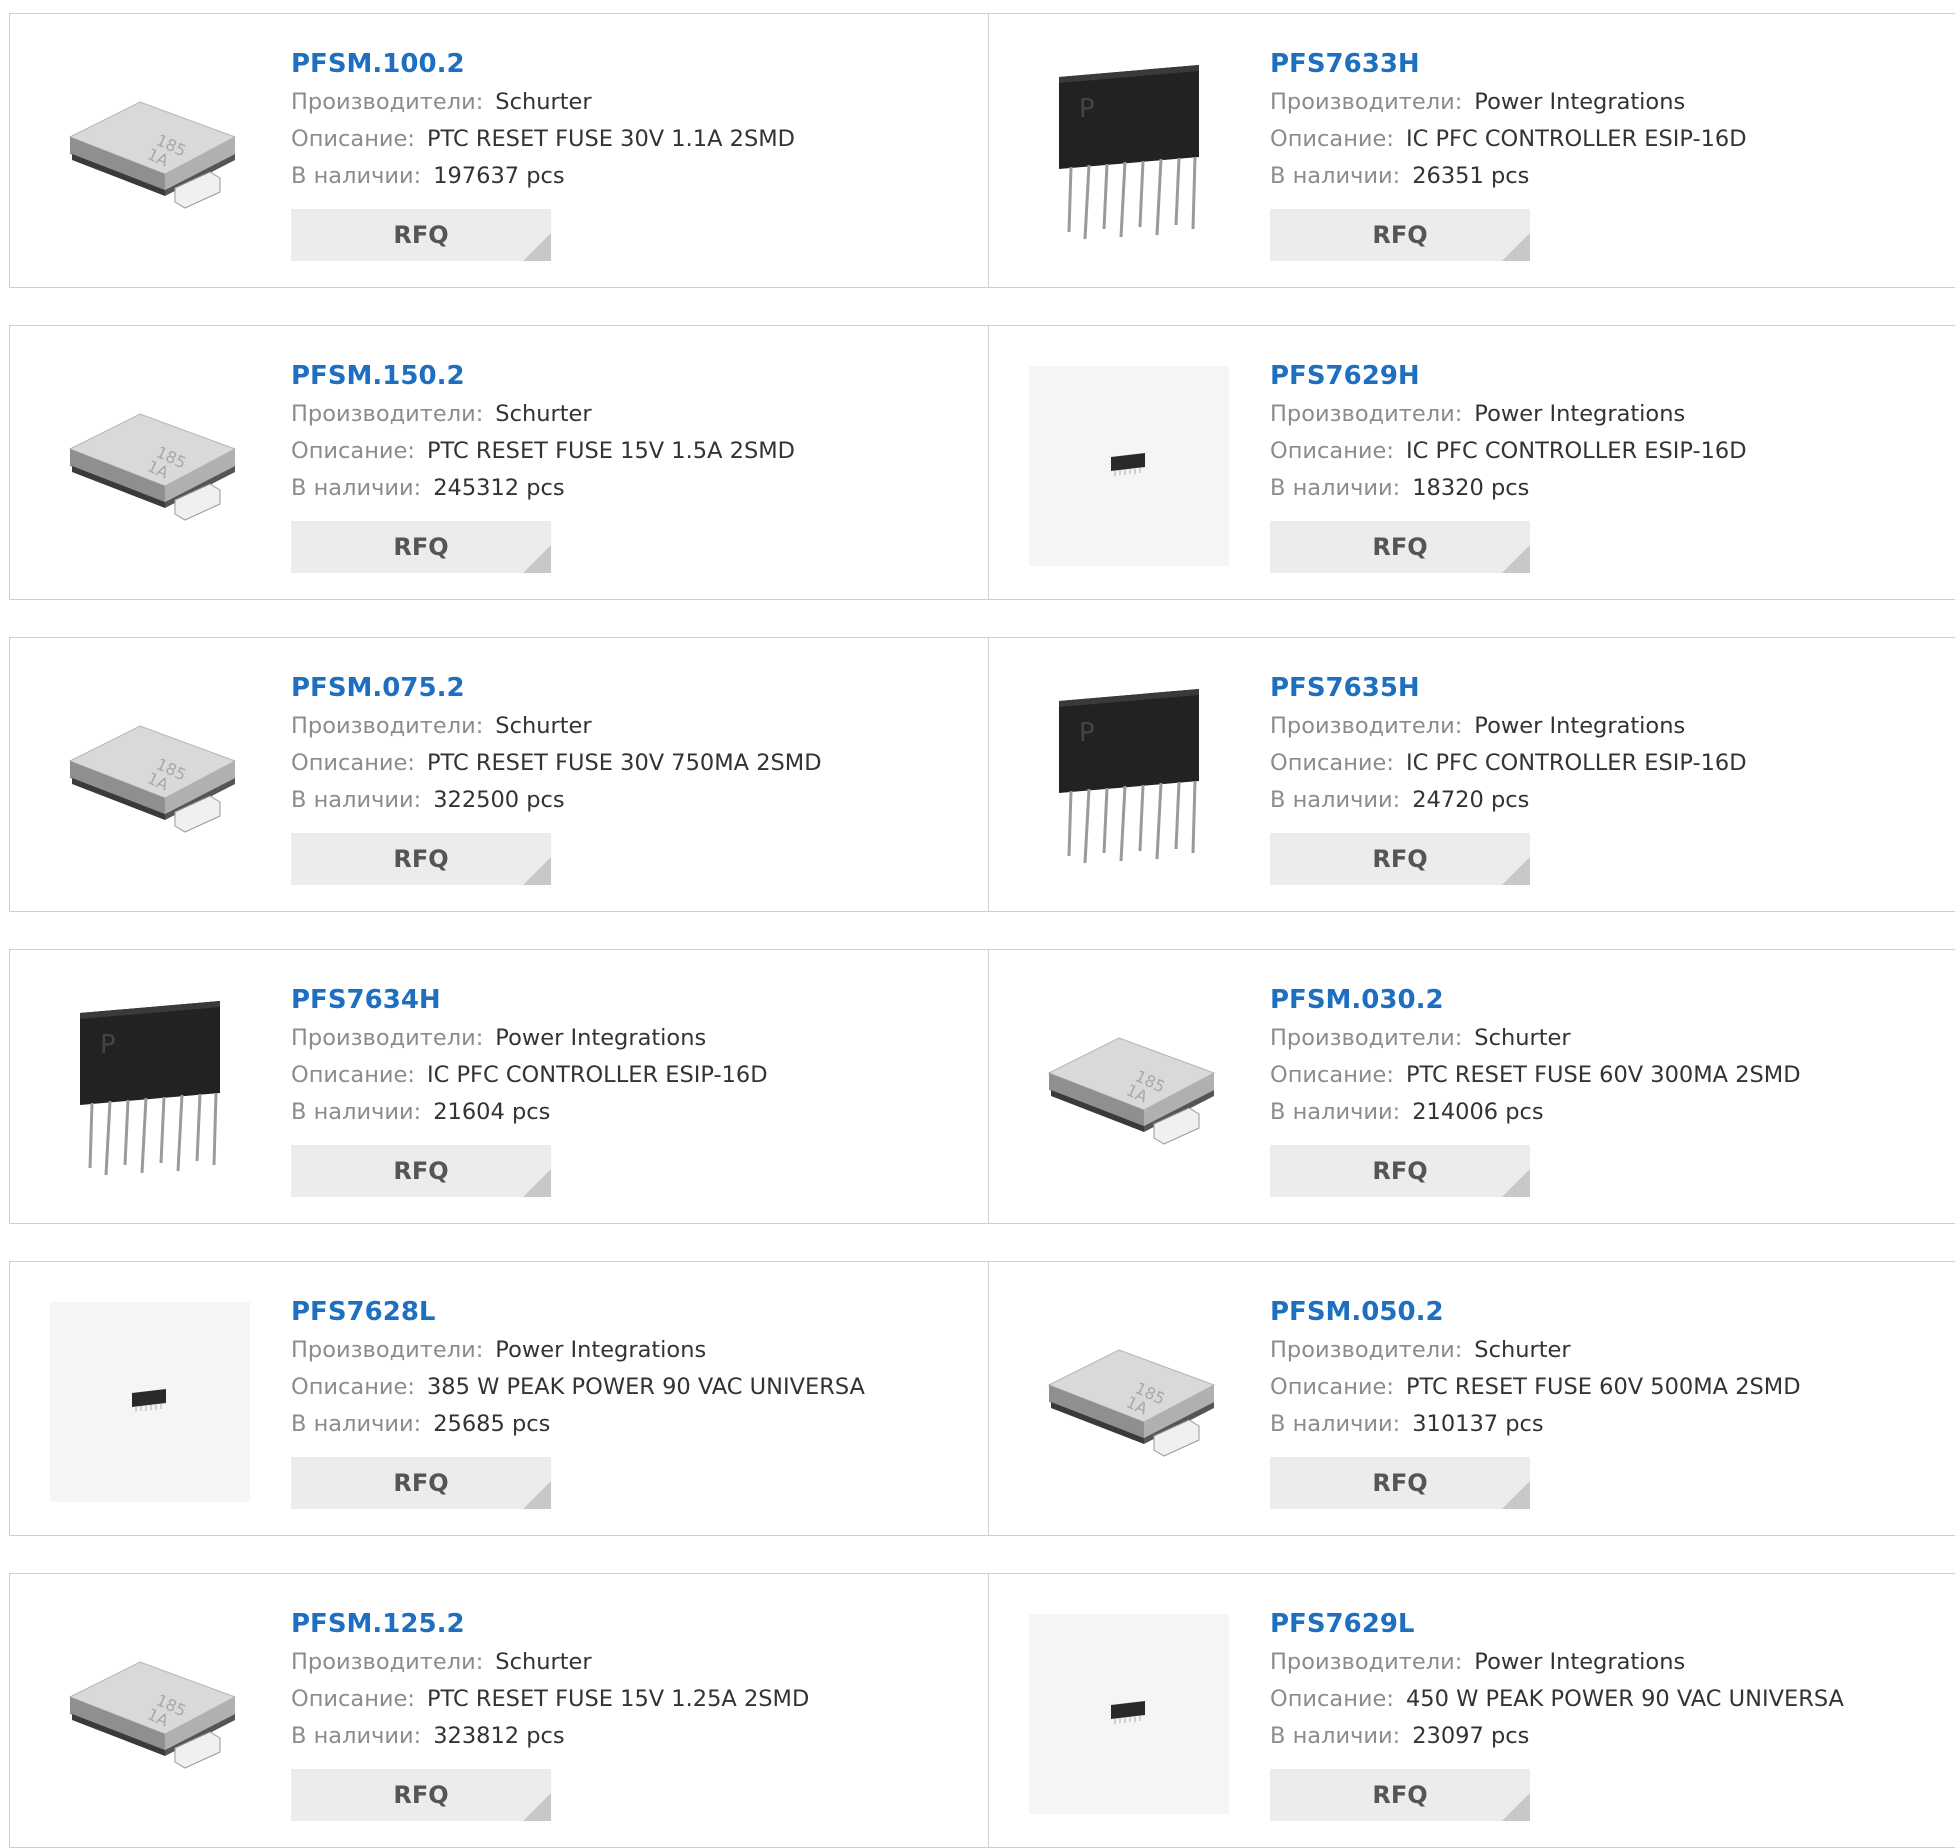 The width and height of the screenshot is (1955, 1848). I want to click on description: Описание: IC PFC CONTROLLER ESIP-16D, so click(1508, 139).